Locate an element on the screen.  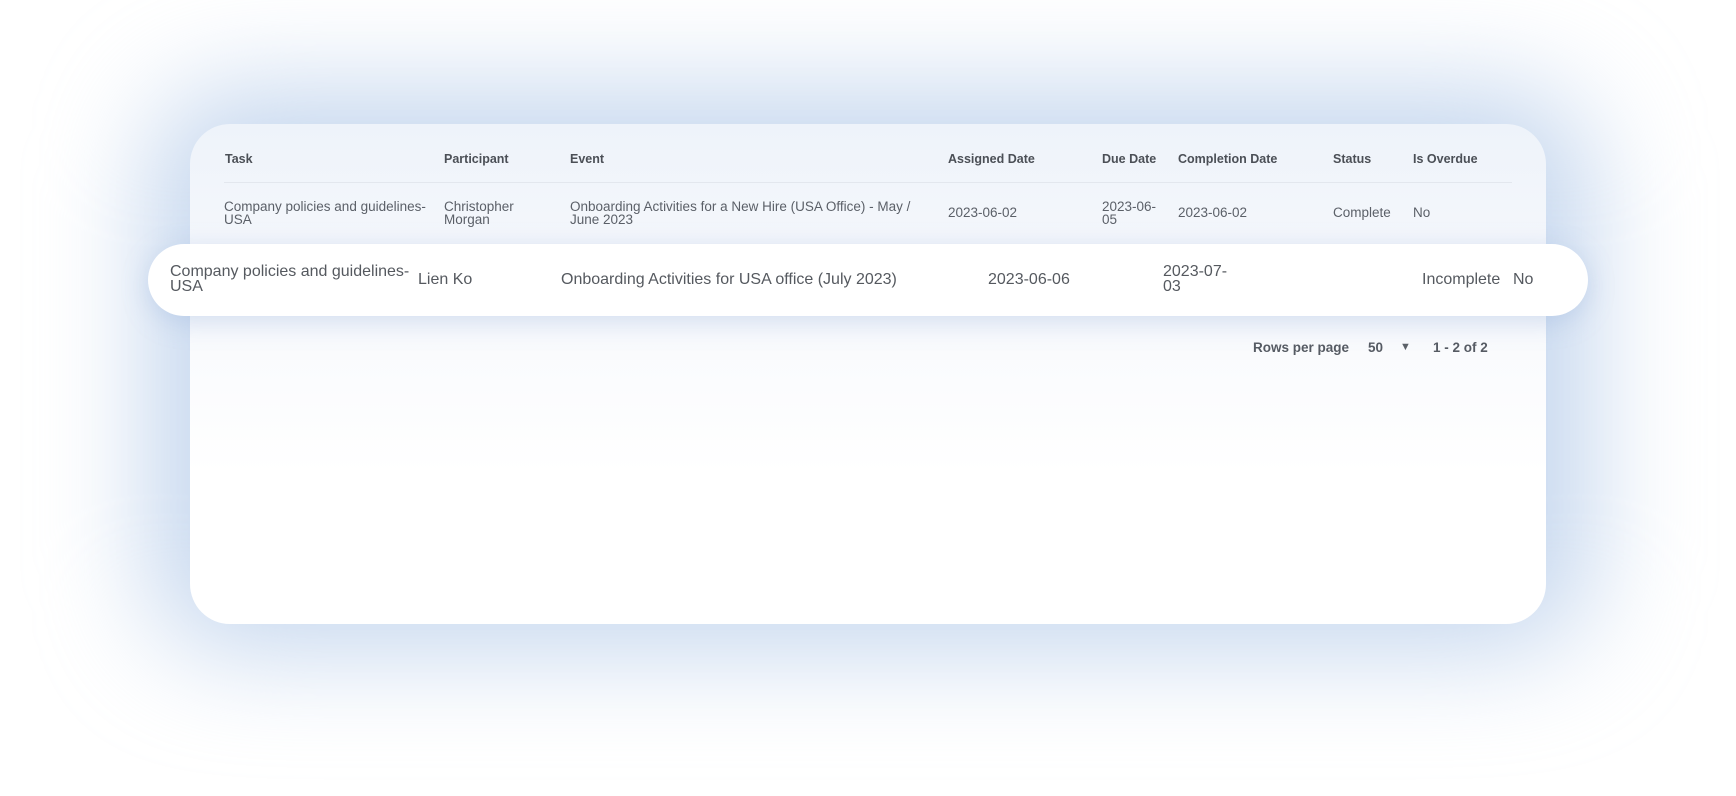
cell-assigned-date: 2023-06-06 is located at coordinates (1029, 279).